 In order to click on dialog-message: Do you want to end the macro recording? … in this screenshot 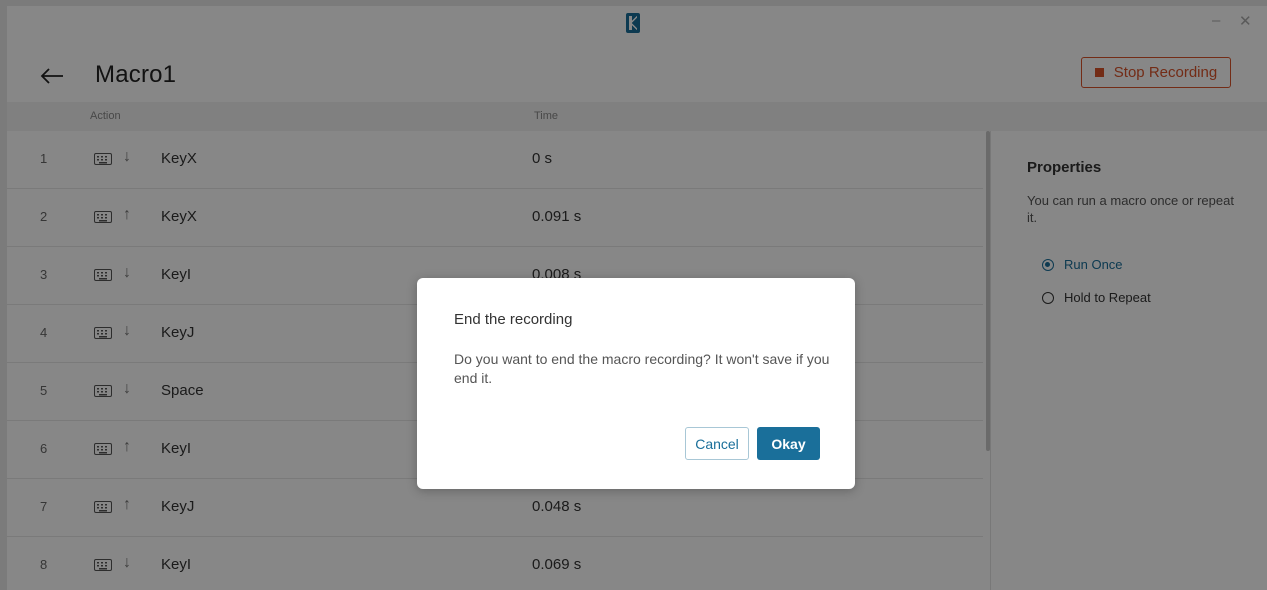, I will do `click(642, 368)`.